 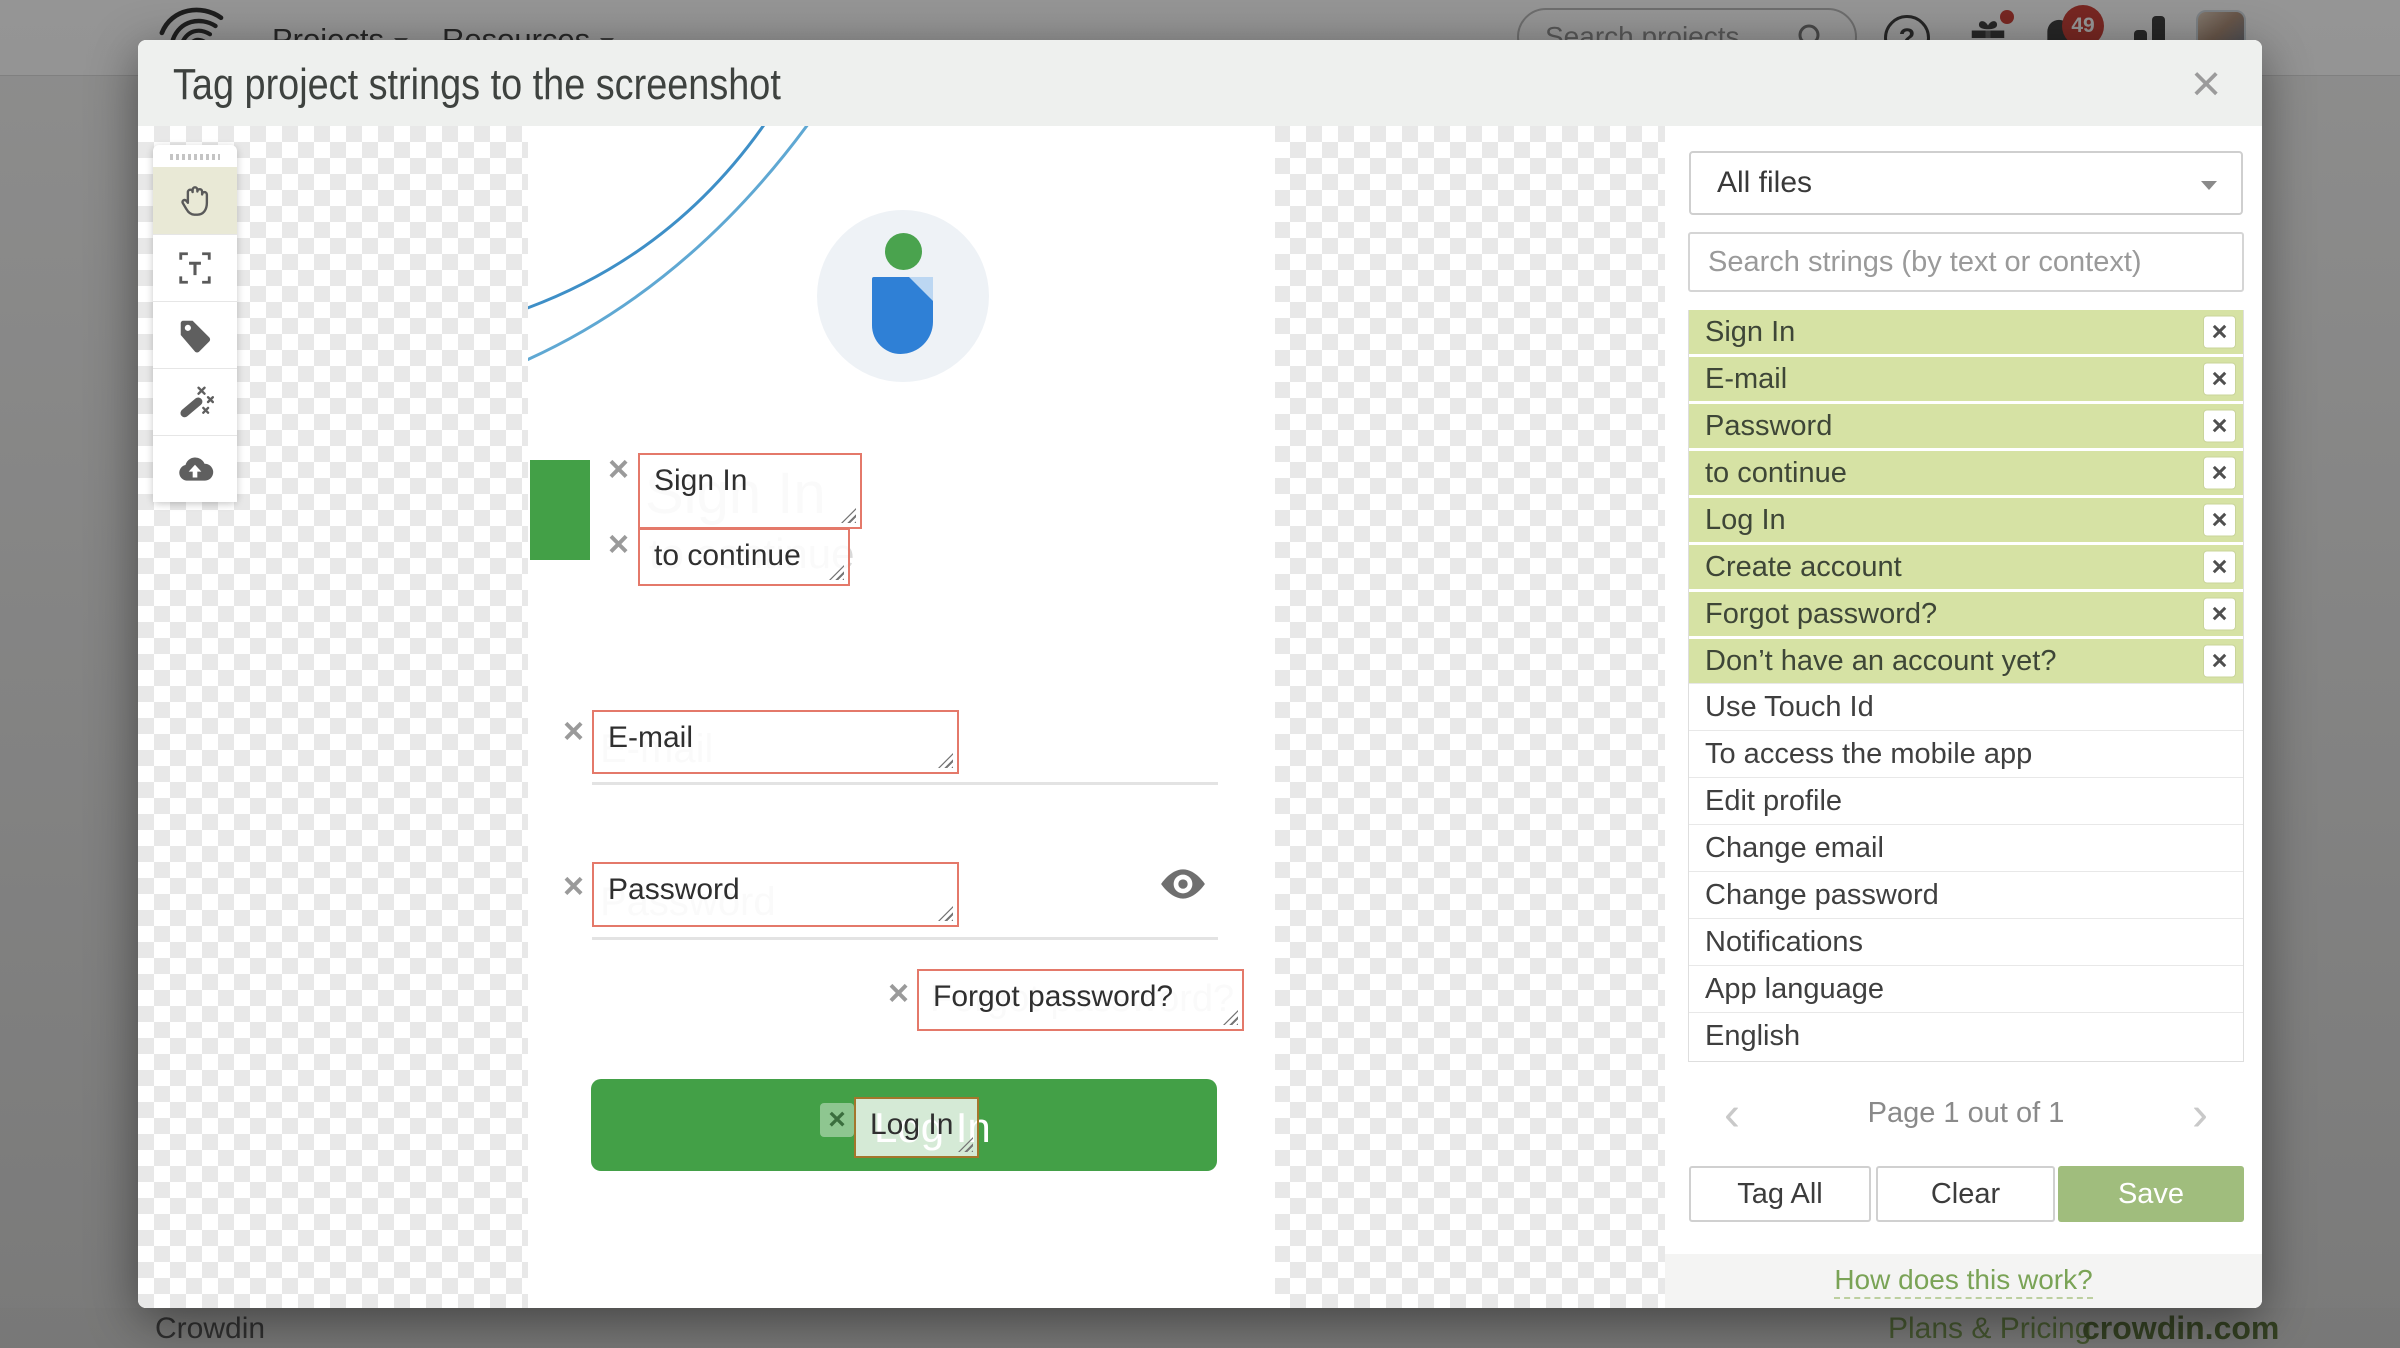 What do you see at coordinates (2200, 1114) in the screenshot?
I see `next-page-icon: ›` at bounding box center [2200, 1114].